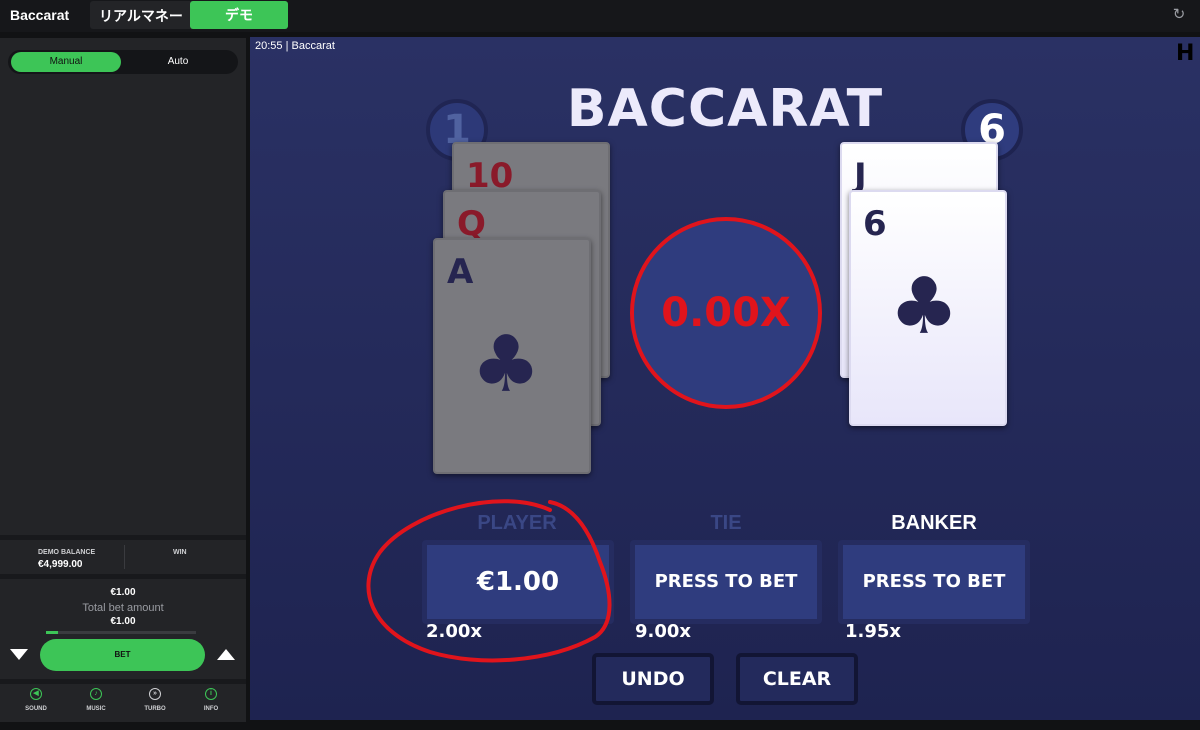  I want to click on info-label: INFO, so click(211, 709).